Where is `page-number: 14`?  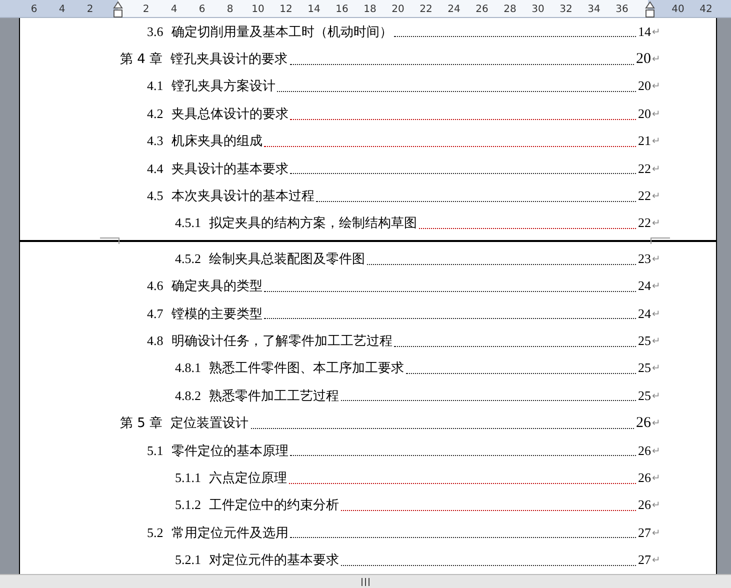 page-number: 14 is located at coordinates (644, 32).